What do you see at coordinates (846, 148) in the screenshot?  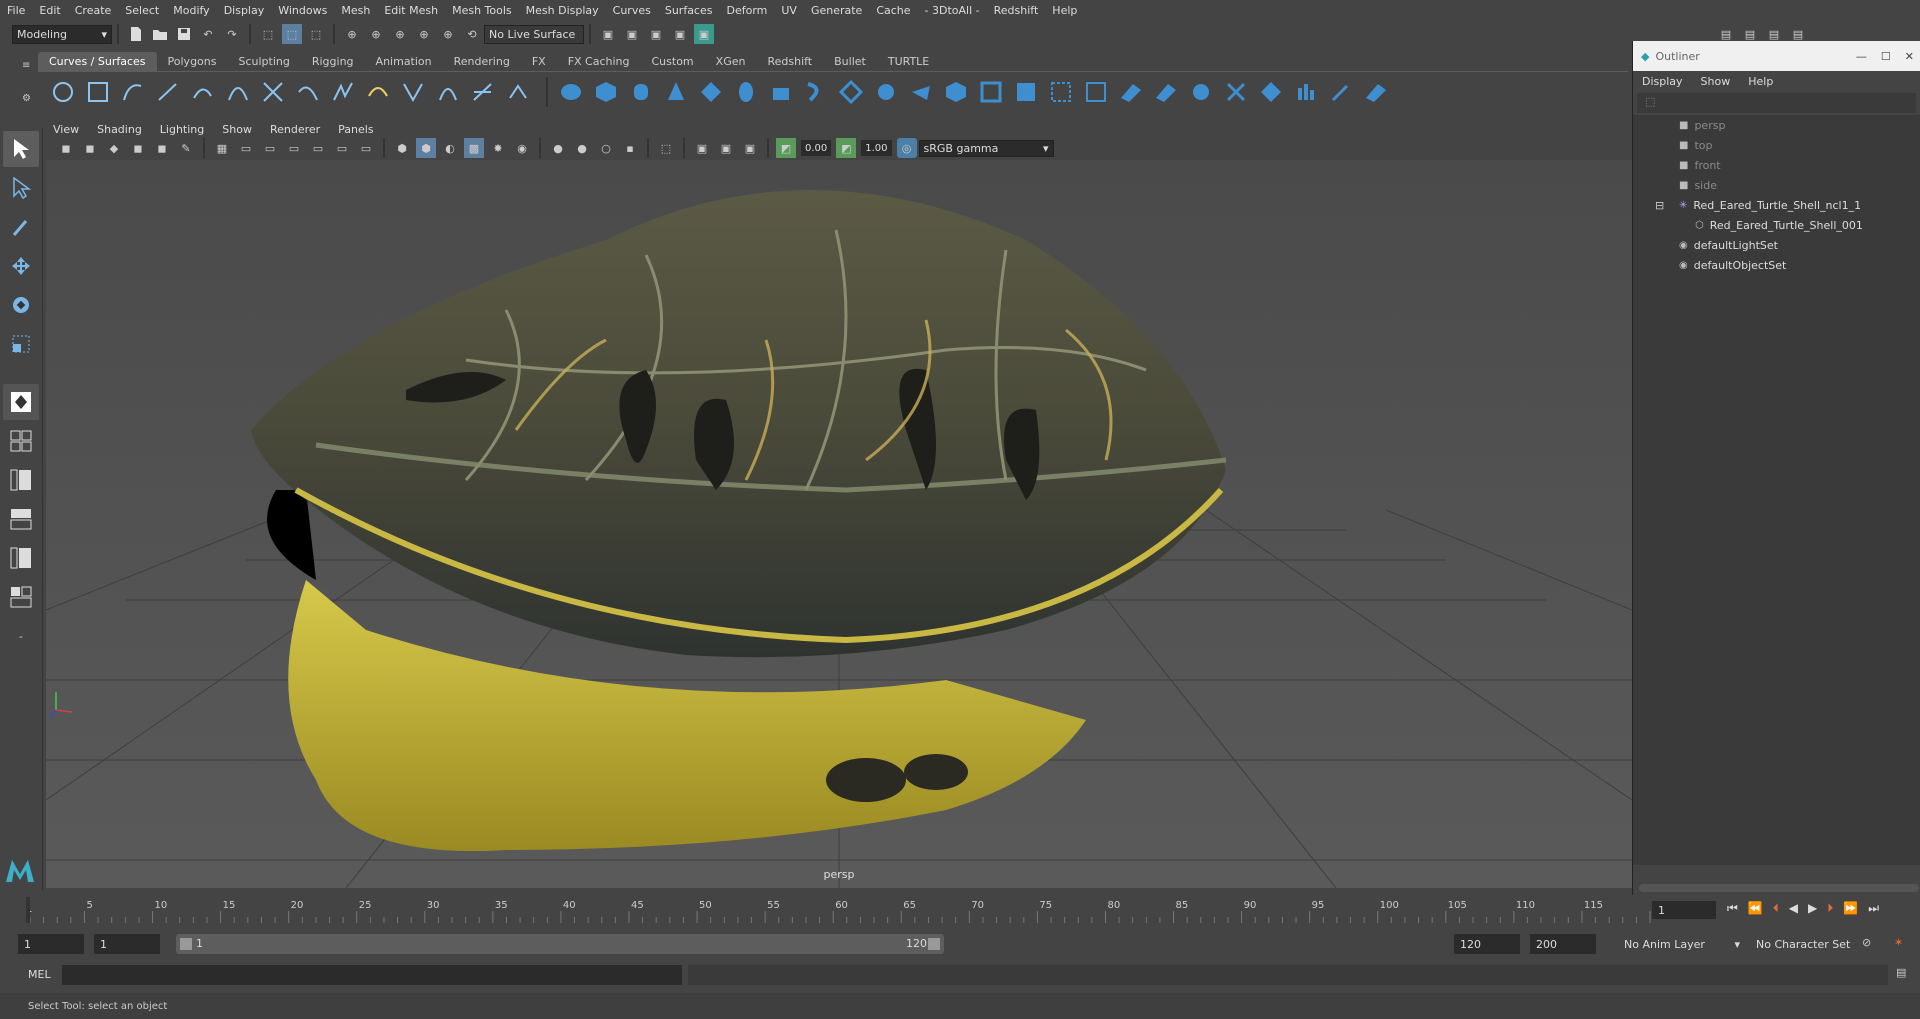 I see `gamma-icon: ◩` at bounding box center [846, 148].